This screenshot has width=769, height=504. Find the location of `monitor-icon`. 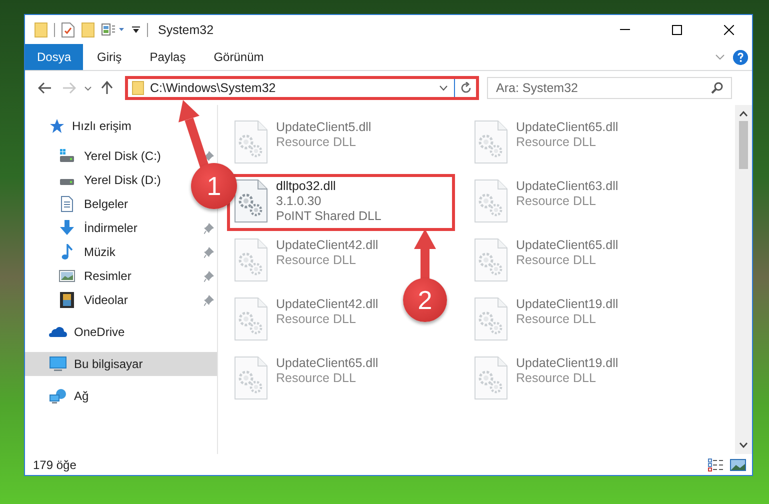

monitor-icon is located at coordinates (58, 364).